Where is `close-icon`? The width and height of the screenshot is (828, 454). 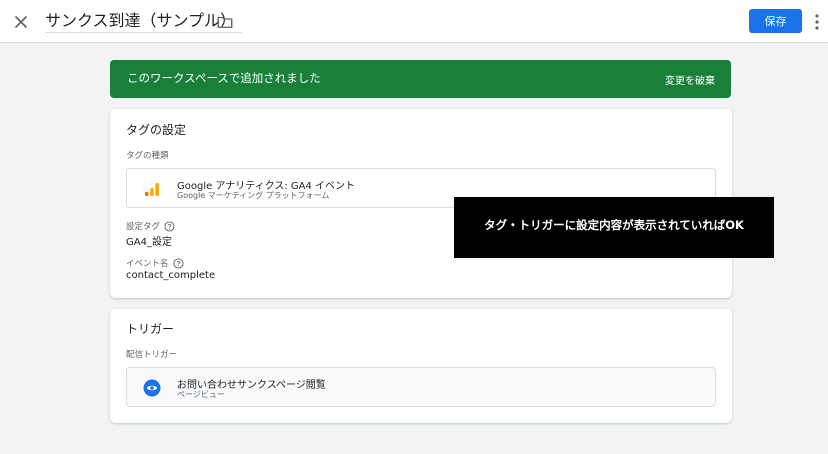 close-icon is located at coordinates (21, 22).